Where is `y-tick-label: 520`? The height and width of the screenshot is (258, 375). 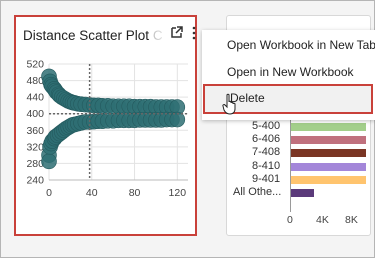 y-tick-label: 520 is located at coordinates (35, 65).